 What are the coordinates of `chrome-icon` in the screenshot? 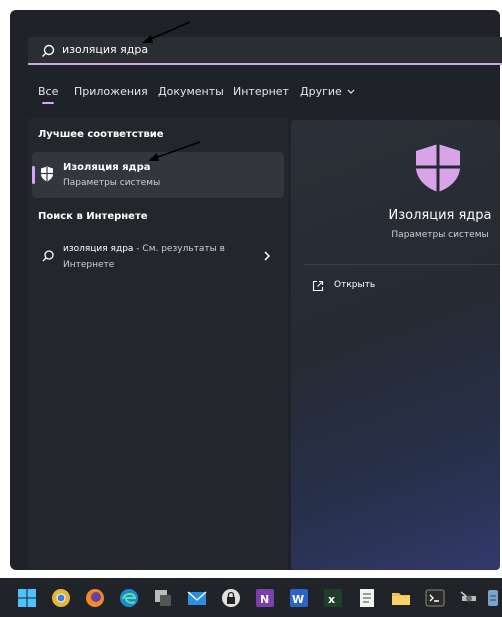 It's located at (61, 598).